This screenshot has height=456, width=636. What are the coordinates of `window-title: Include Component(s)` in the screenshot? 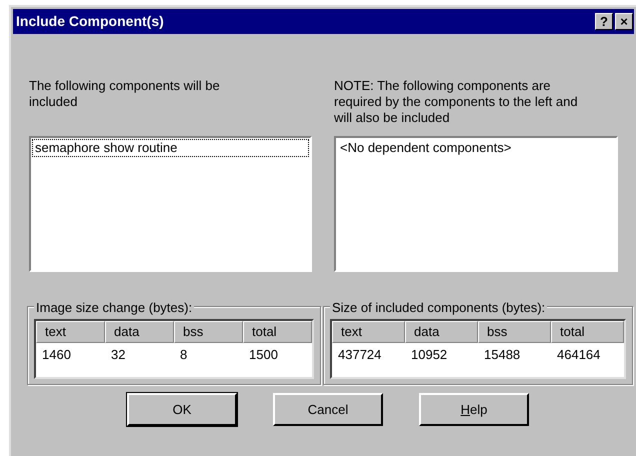 It's located at (90, 21).